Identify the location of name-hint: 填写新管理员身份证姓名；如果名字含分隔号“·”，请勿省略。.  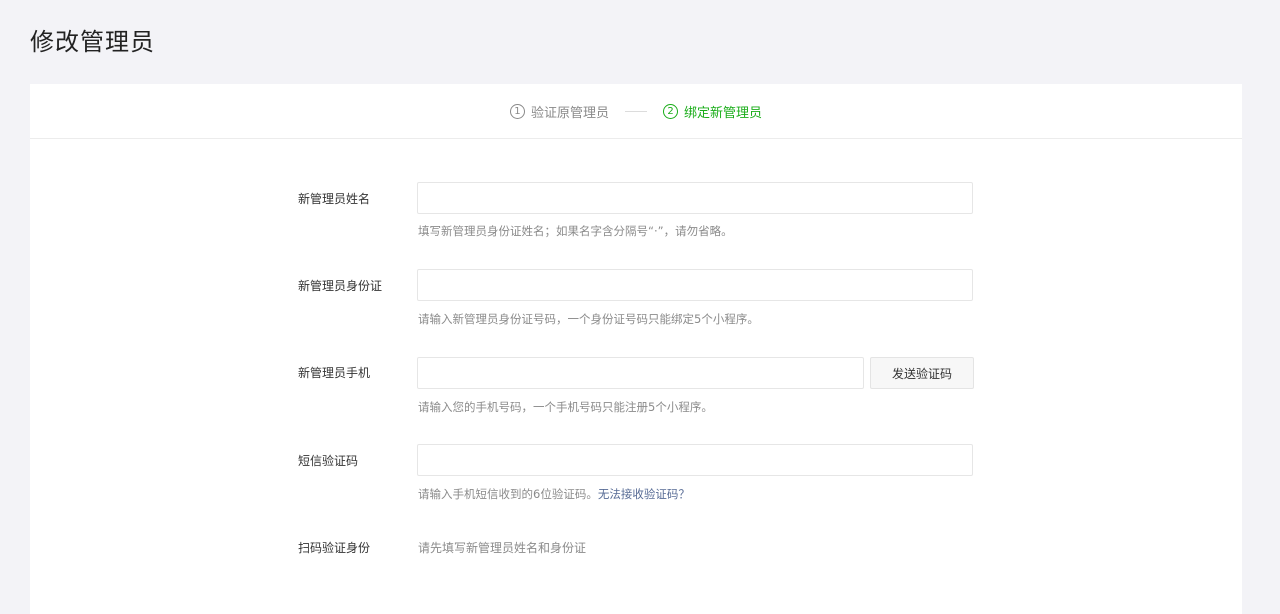
(575, 231).